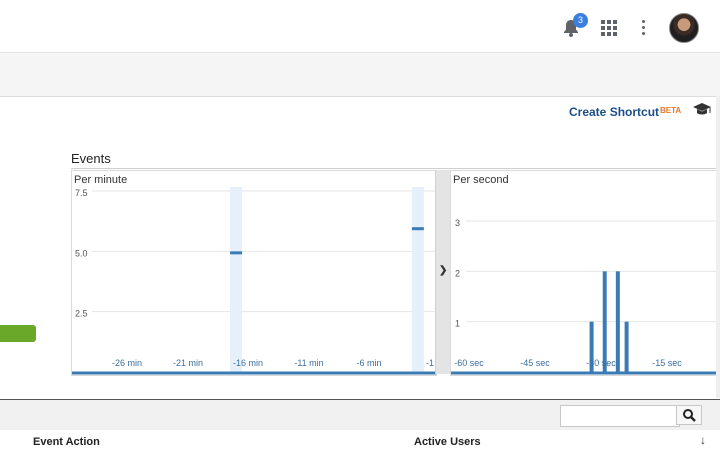 The width and height of the screenshot is (720, 450). What do you see at coordinates (430, 363) in the screenshot?
I see `x-tick-label: -1` at bounding box center [430, 363].